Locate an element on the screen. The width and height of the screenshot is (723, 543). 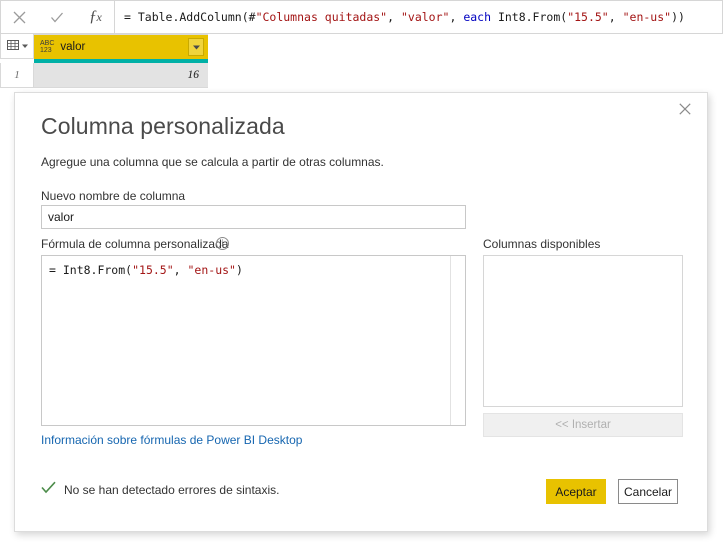
available-columns-label: Columnas disponibles is located at coordinates (542, 244).